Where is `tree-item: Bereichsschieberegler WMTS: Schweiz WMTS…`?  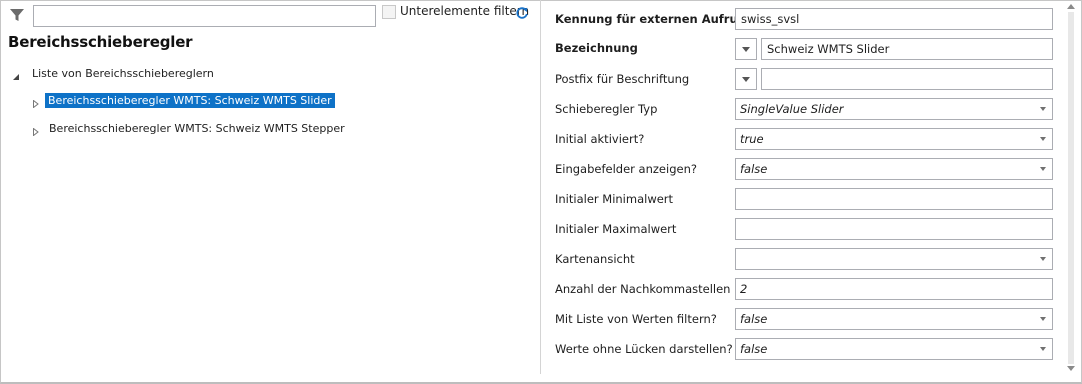
tree-item: Bereichsschieberegler WMTS: Schweiz WMTS… is located at coordinates (197, 128).